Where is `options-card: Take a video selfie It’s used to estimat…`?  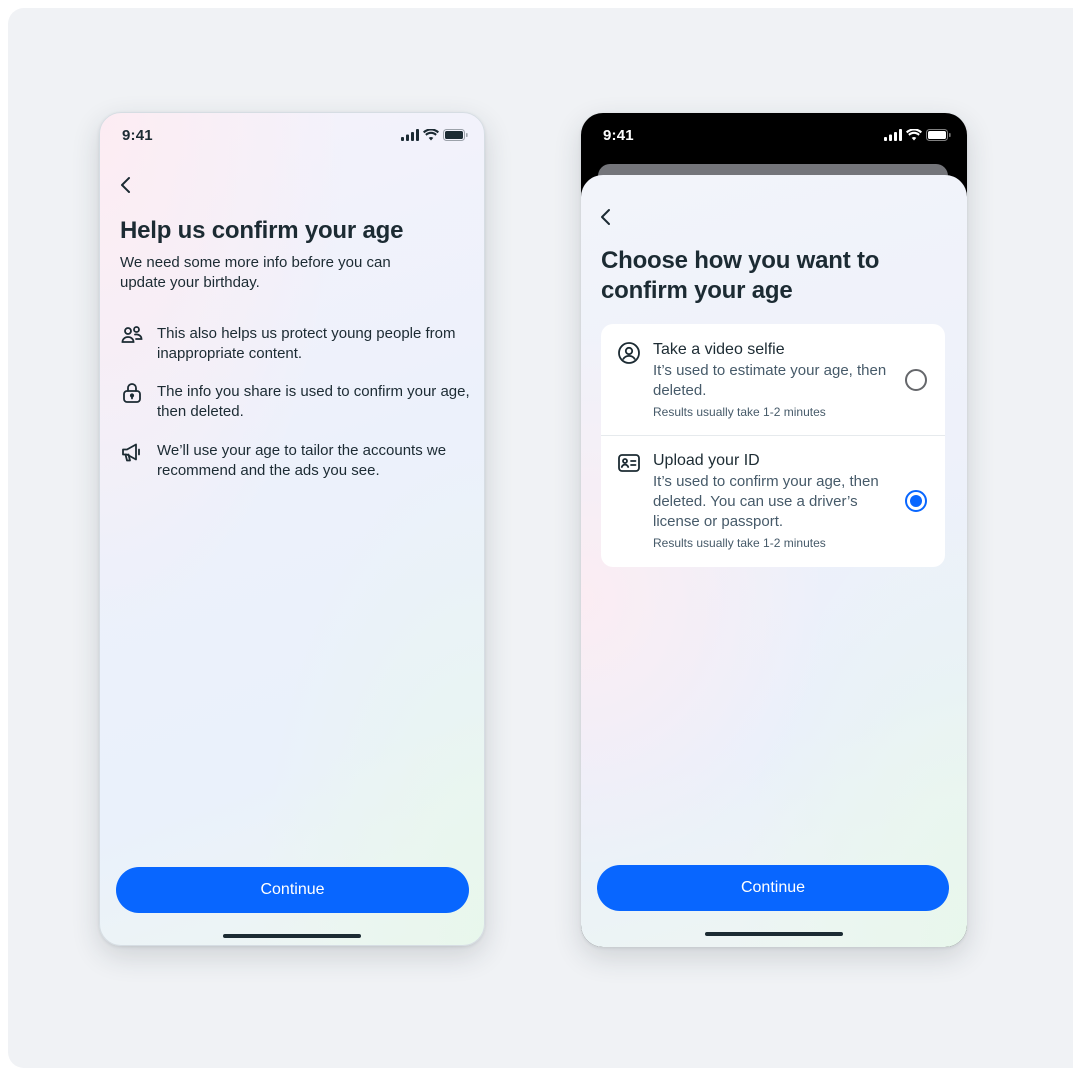
options-card: Take a video selfie It’s used to estimat… is located at coordinates (773, 445).